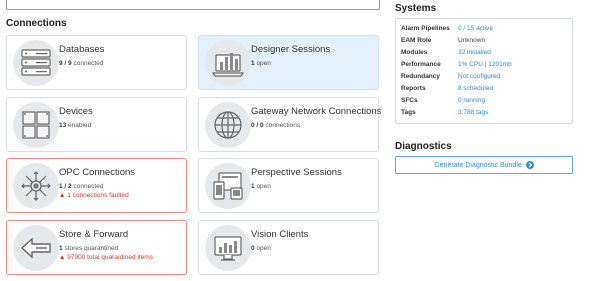 The image size is (601, 281). I want to click on database-server-icon, so click(36, 63).